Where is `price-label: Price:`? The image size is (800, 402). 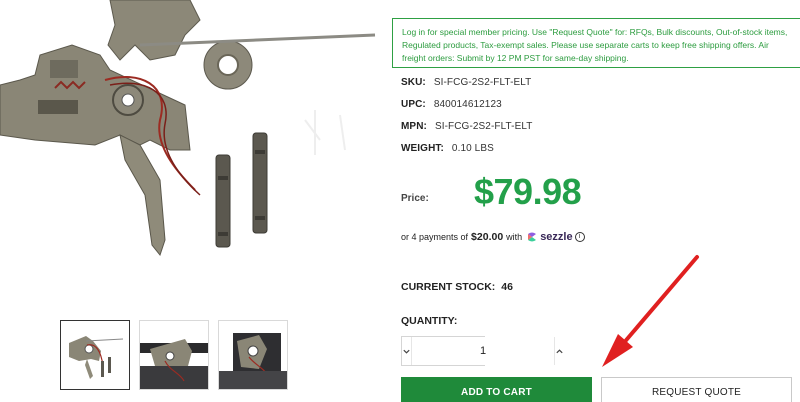 price-label: Price: is located at coordinates (415, 198).